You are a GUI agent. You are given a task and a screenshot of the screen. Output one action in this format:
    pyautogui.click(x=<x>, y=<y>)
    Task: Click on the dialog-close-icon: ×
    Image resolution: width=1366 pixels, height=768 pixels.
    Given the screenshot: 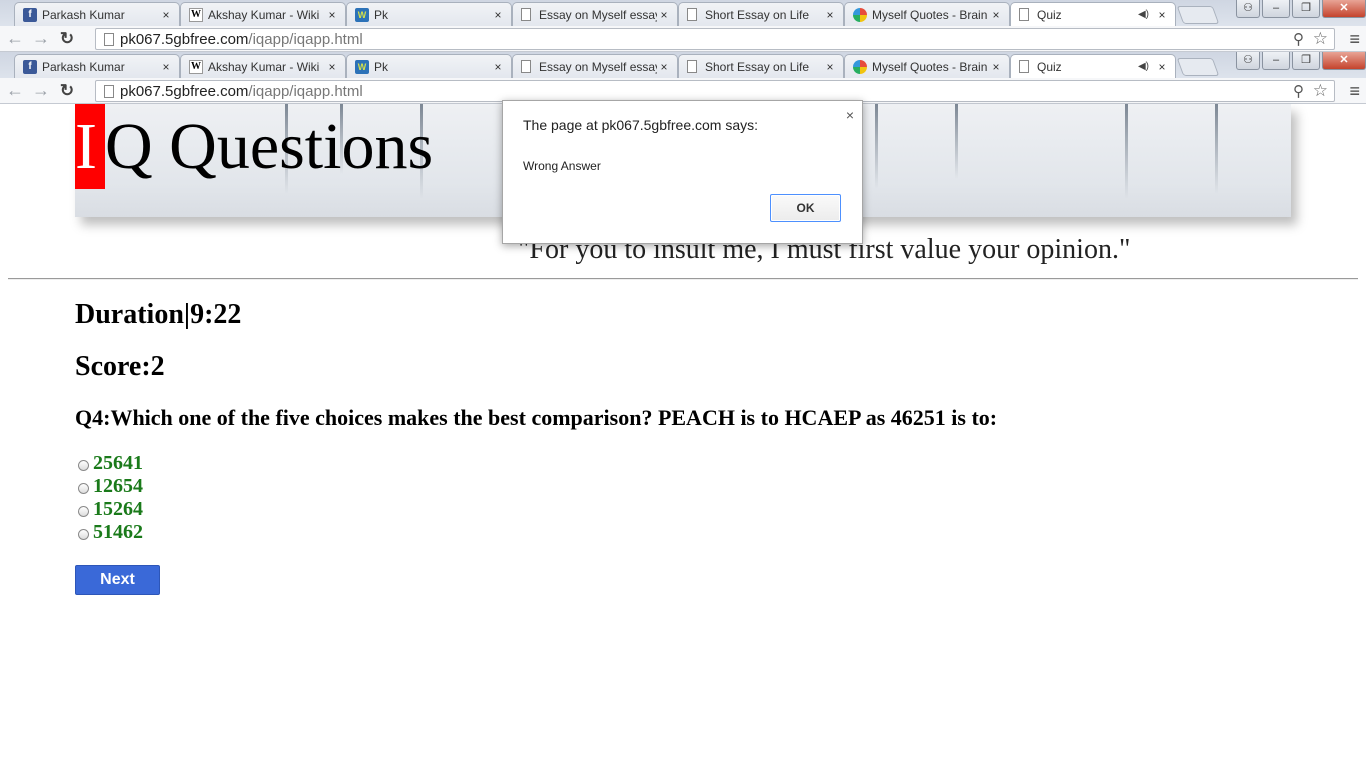 What is the action you would take?
    pyautogui.click(x=850, y=115)
    